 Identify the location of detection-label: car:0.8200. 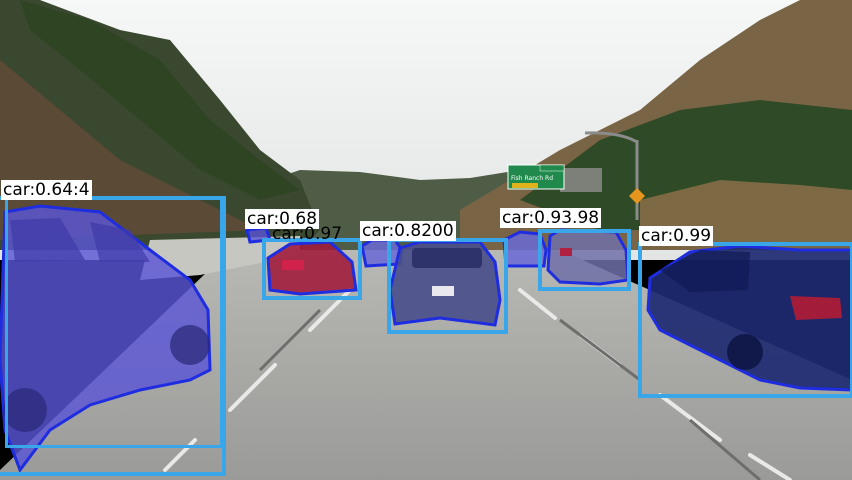
(408, 231).